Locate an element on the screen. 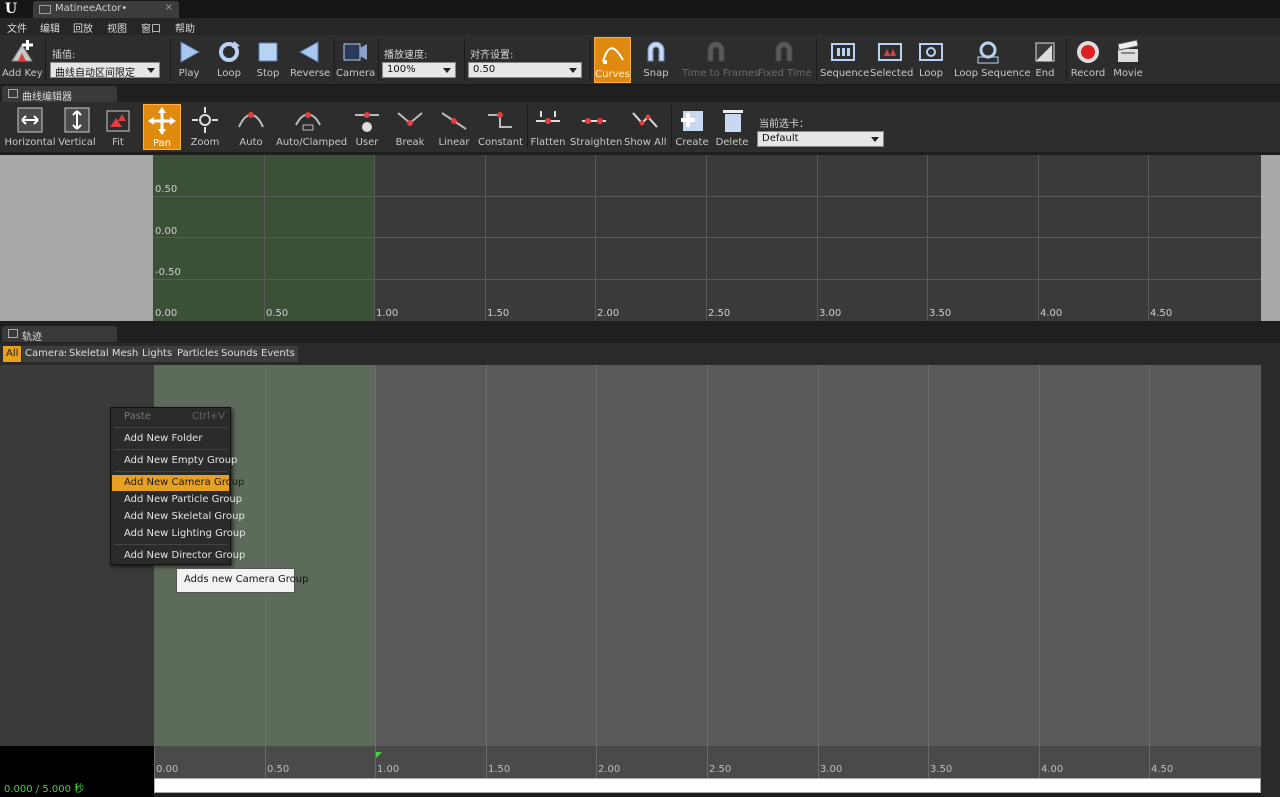 This screenshot has height=797, width=1280. ruler-label: 1.00 is located at coordinates (388, 769).